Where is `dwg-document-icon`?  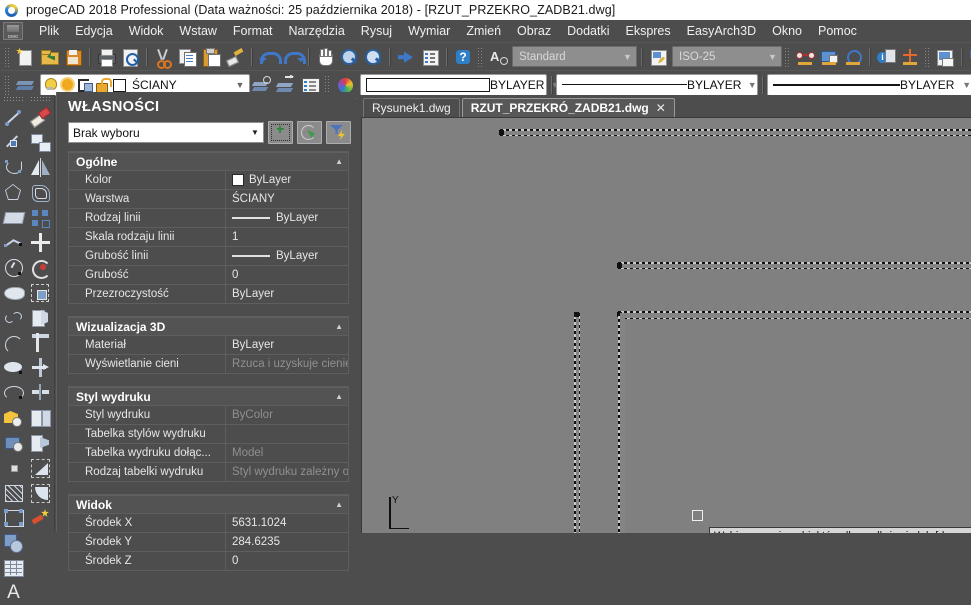
dwg-document-icon is located at coordinates (13, 31).